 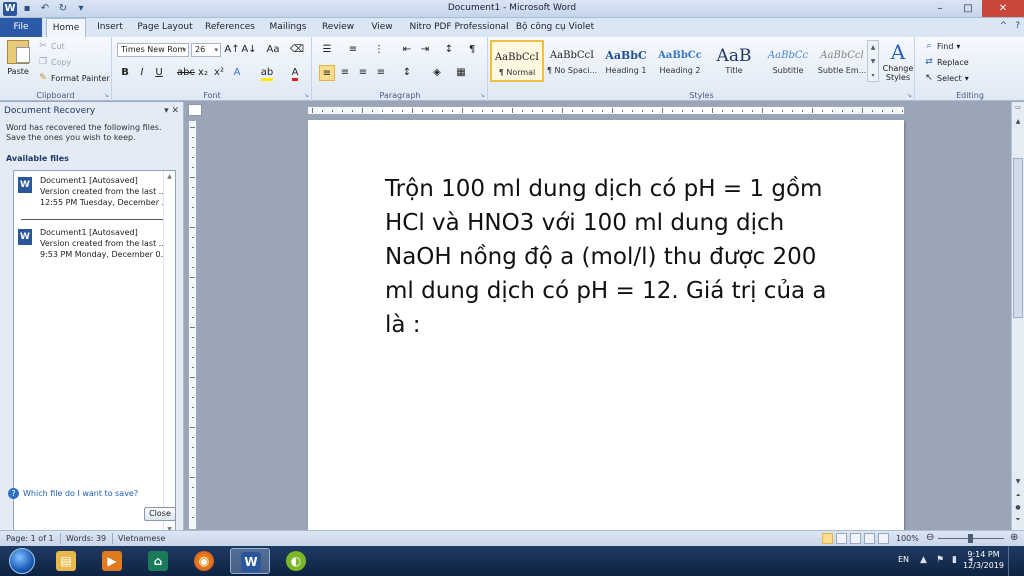 What do you see at coordinates (379, 50) in the screenshot?
I see `multilevel-list-icon: ⋮` at bounding box center [379, 50].